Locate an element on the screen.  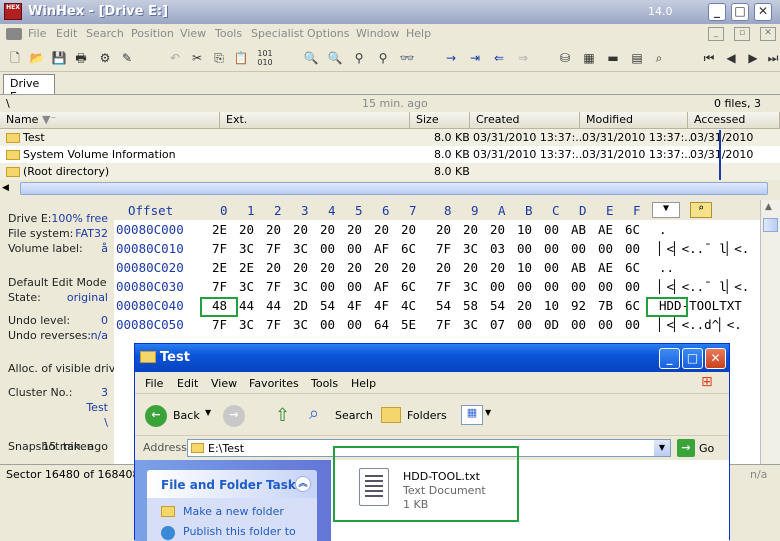
hex-ascii: ▏<▏<..¯ l▏<. is located at coordinates (704, 286).